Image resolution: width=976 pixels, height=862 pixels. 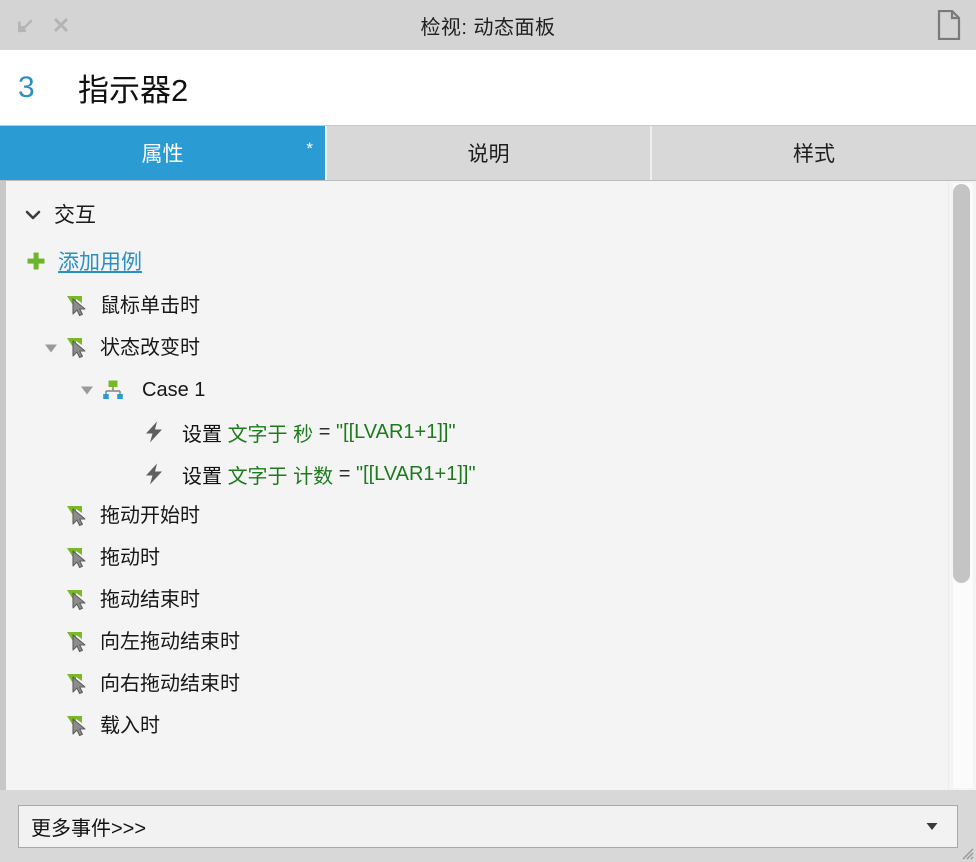 What do you see at coordinates (949, 25) in the screenshot?
I see `document-icon` at bounding box center [949, 25].